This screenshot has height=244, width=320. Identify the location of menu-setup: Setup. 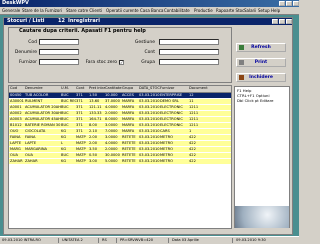
(264, 10).